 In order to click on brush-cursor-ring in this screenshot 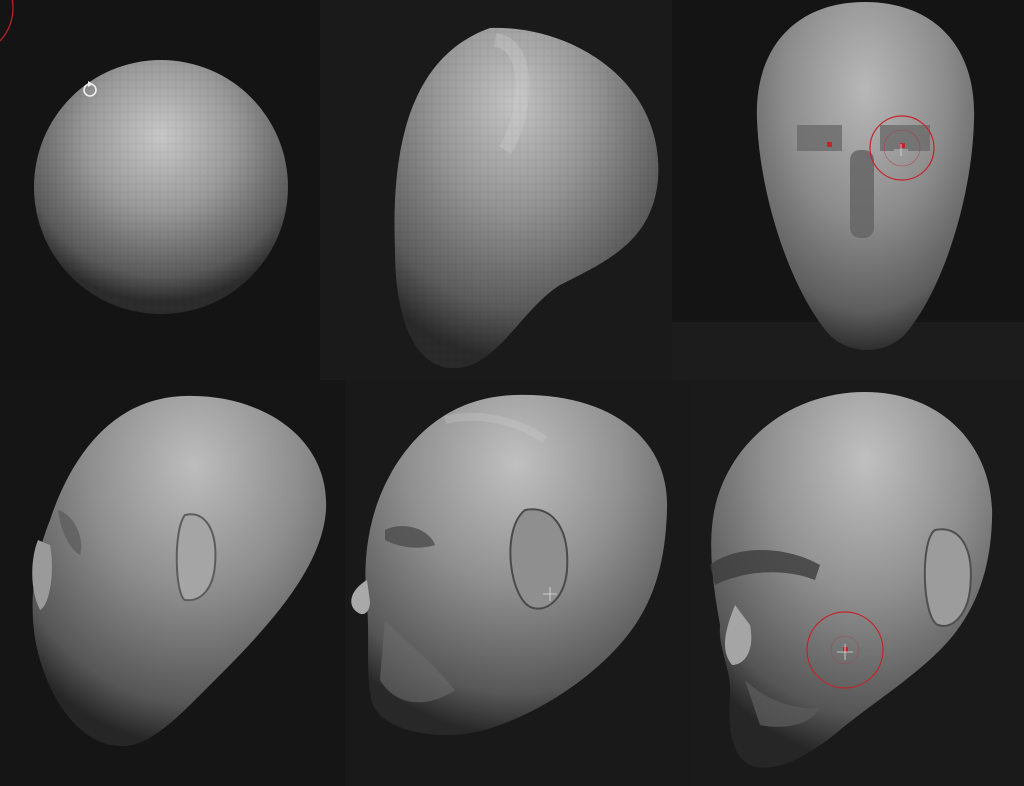, I will do `click(7, 21)`.